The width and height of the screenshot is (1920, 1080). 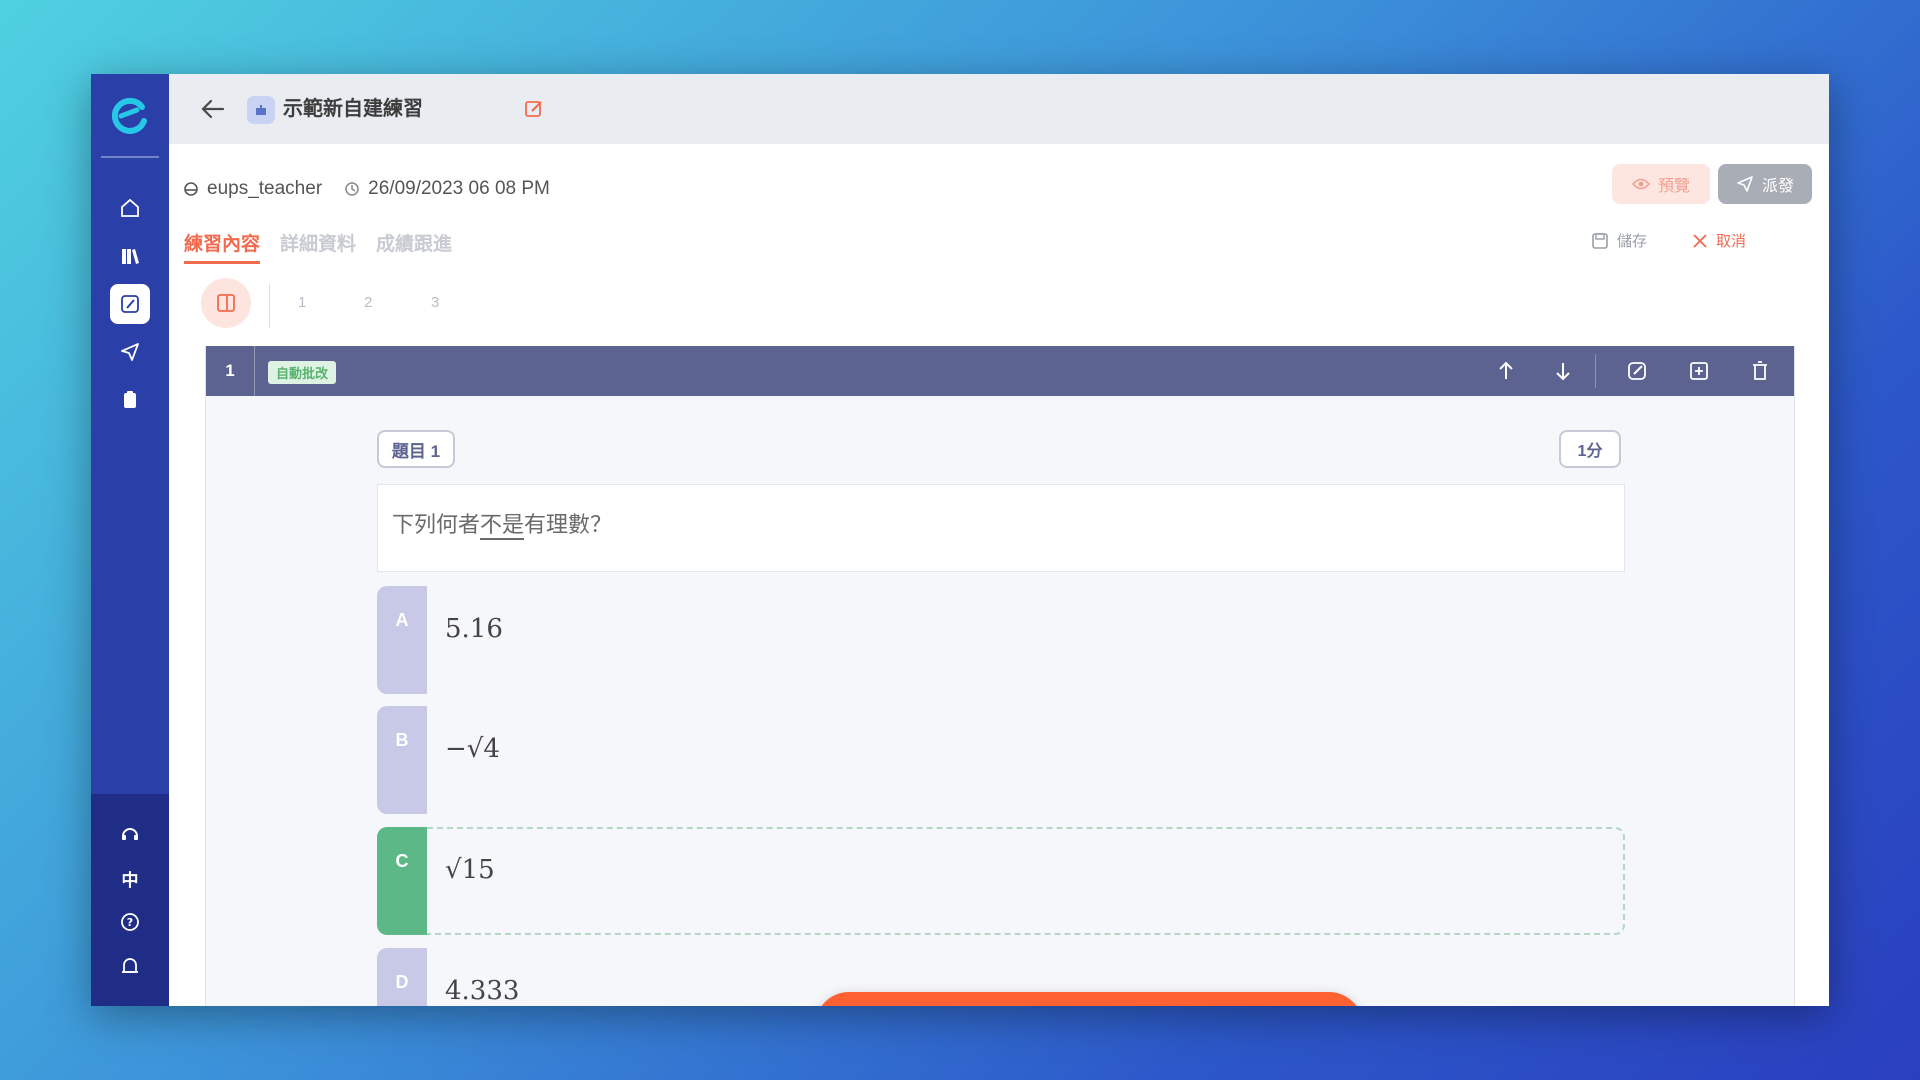 What do you see at coordinates (482, 991) in the screenshot?
I see `option-text: 4.333` at bounding box center [482, 991].